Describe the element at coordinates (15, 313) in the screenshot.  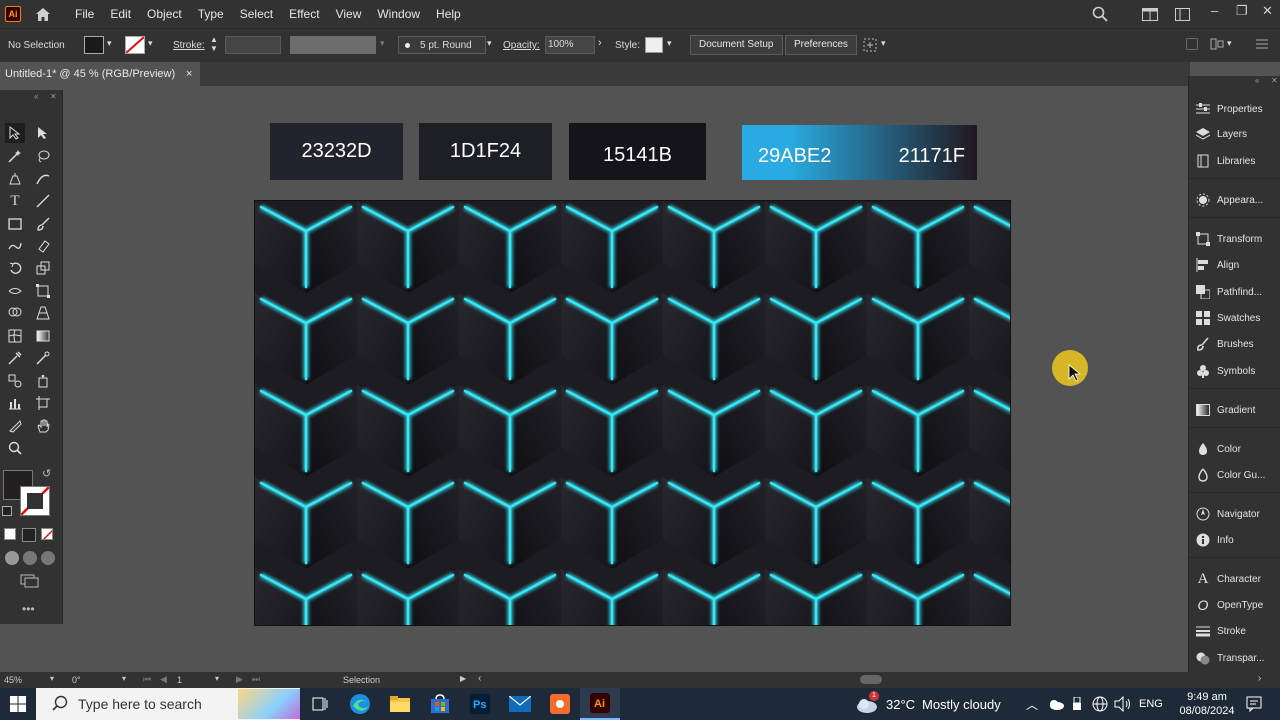
I see `shape-builder-tool-icon` at that location.